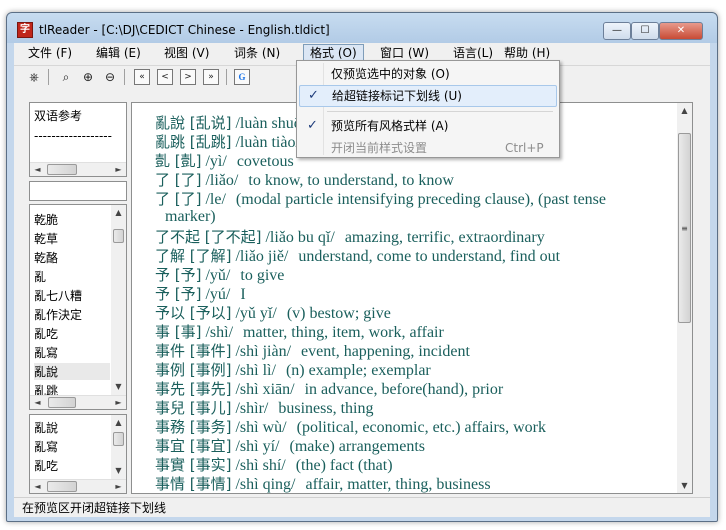  What do you see at coordinates (58, 295) in the screenshot?
I see `list-item: 亂七八糟` at bounding box center [58, 295].